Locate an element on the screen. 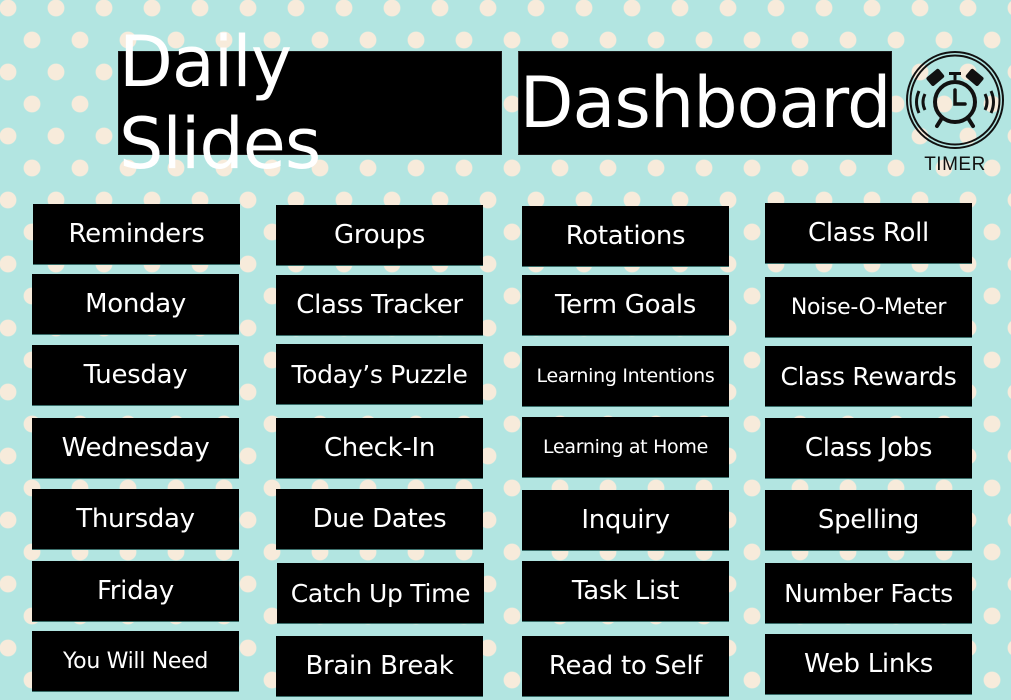  nav-button-monday: Monday is located at coordinates (135, 304).